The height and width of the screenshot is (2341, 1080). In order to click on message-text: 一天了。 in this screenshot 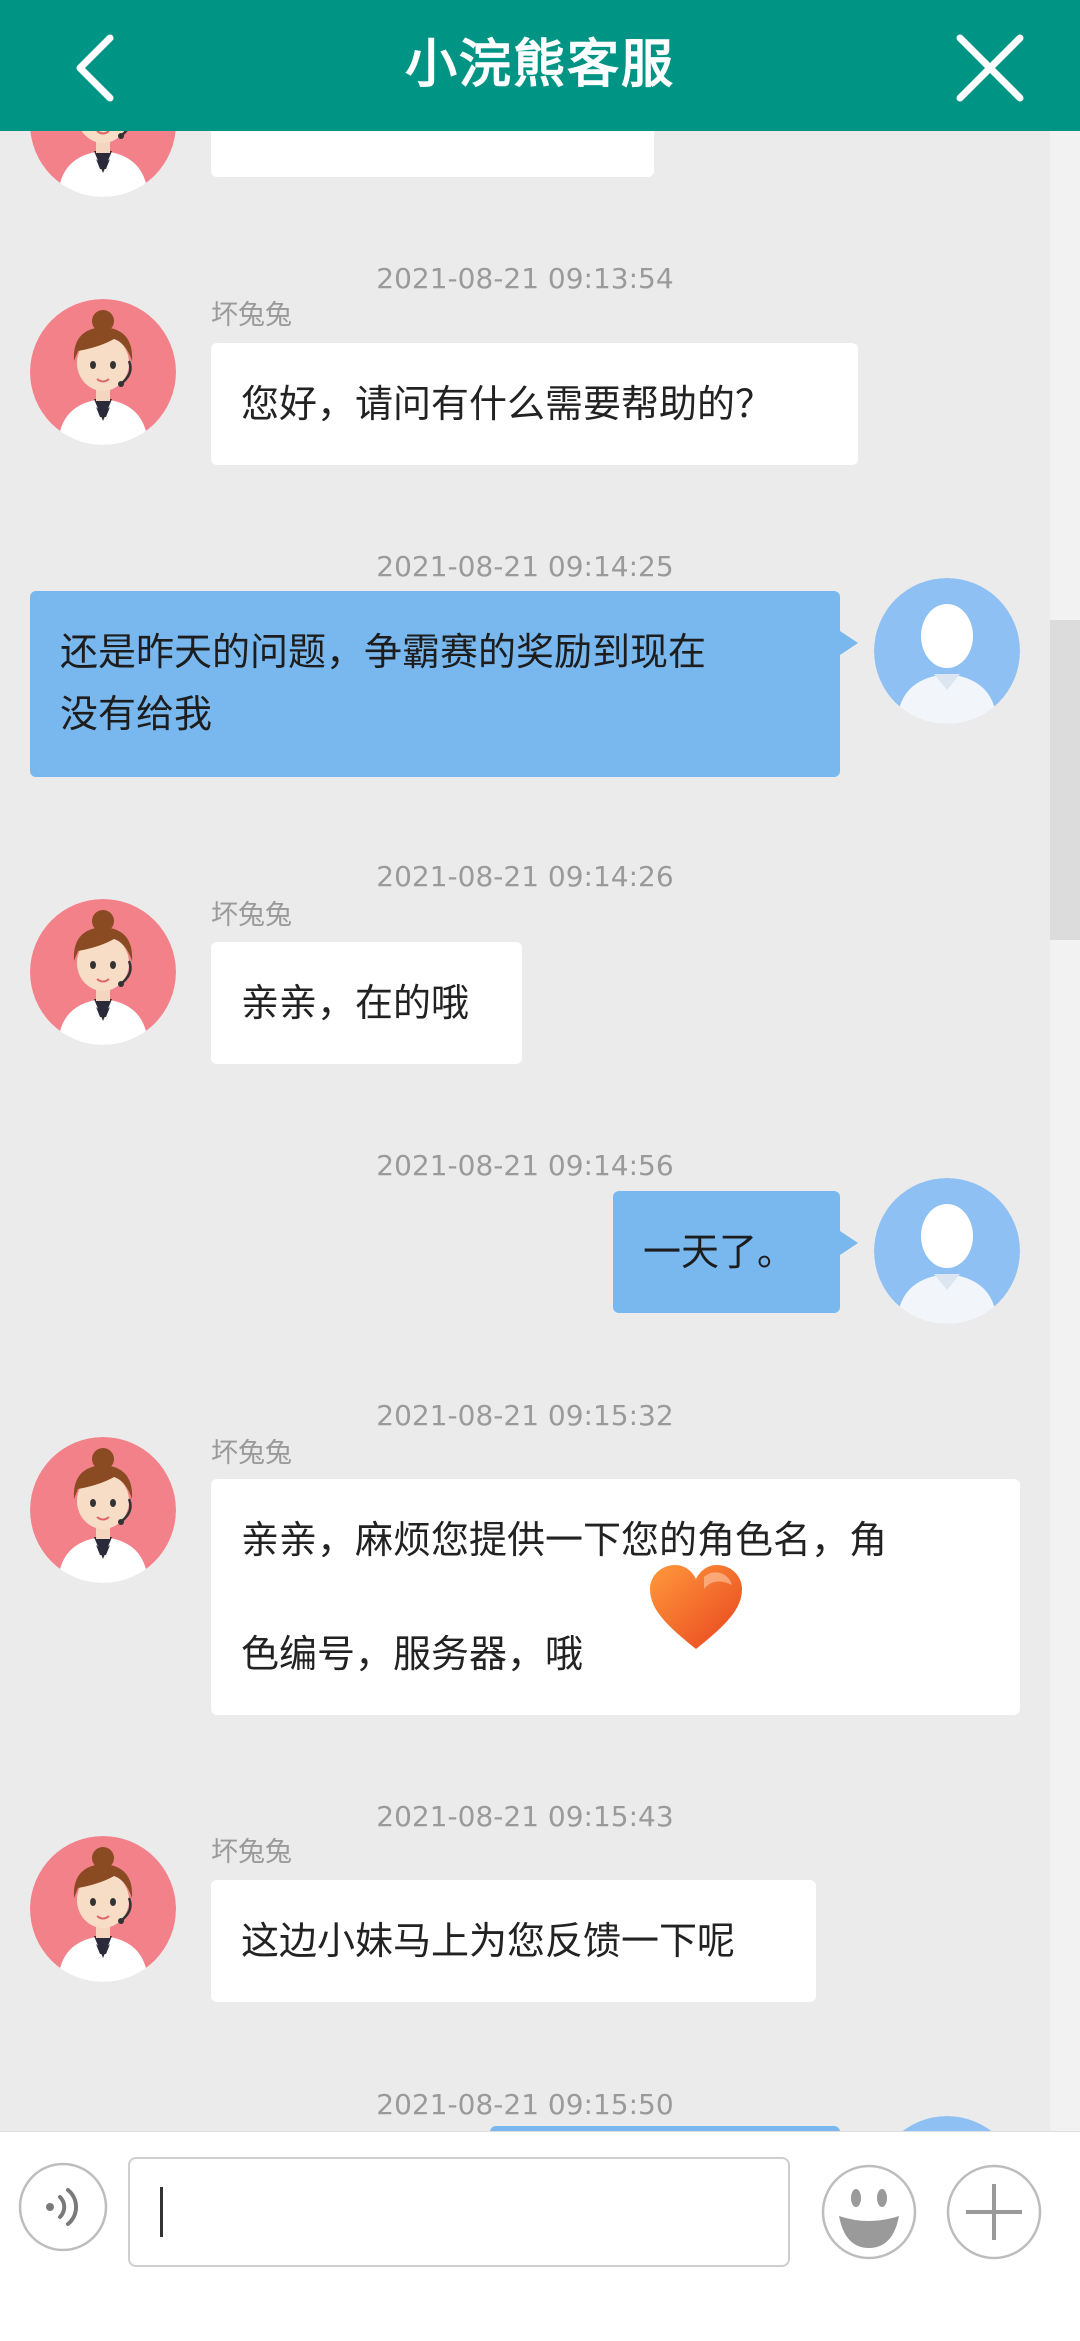, I will do `click(719, 1252)`.